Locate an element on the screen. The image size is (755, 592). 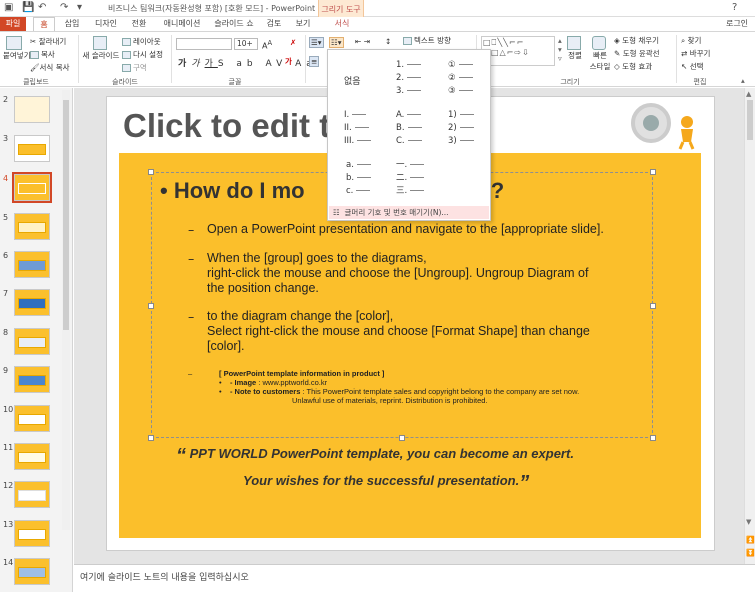
paste-icon is located at coordinates (14, 43).